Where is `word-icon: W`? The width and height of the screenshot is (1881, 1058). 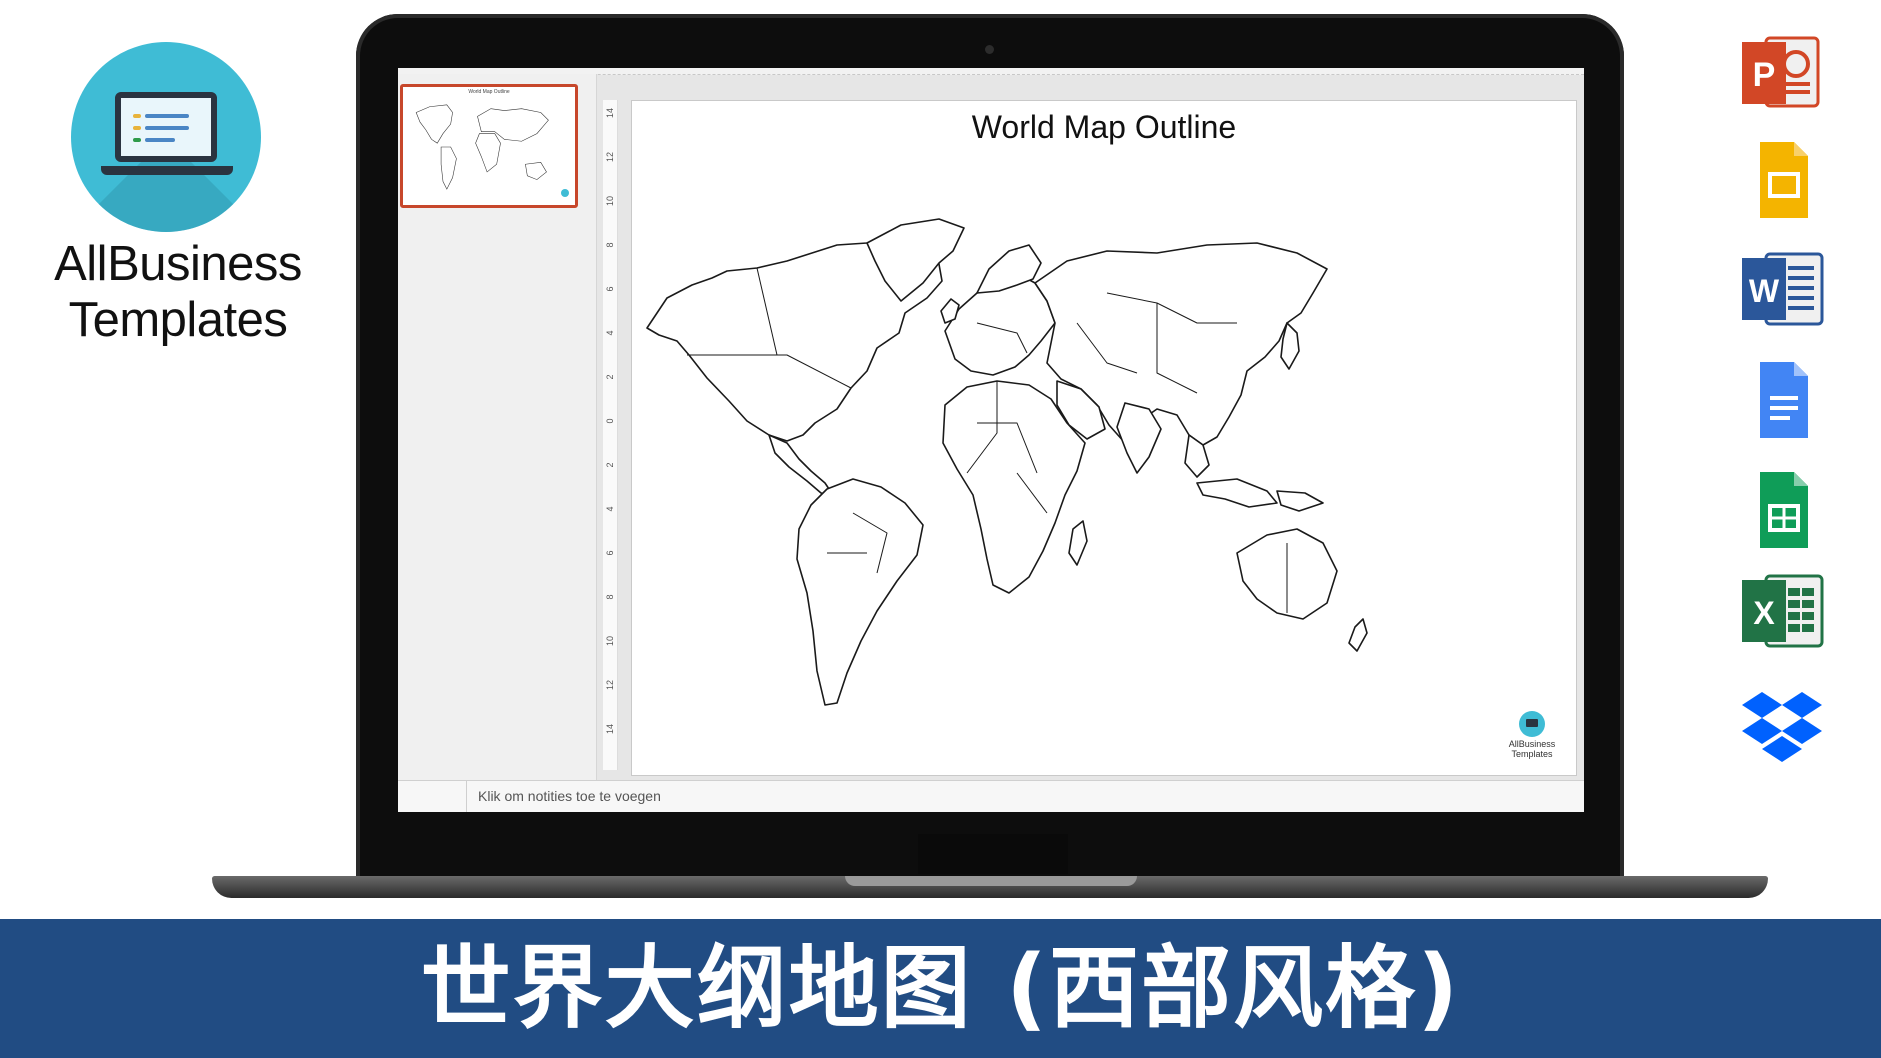
word-icon: W is located at coordinates (1782, 288).